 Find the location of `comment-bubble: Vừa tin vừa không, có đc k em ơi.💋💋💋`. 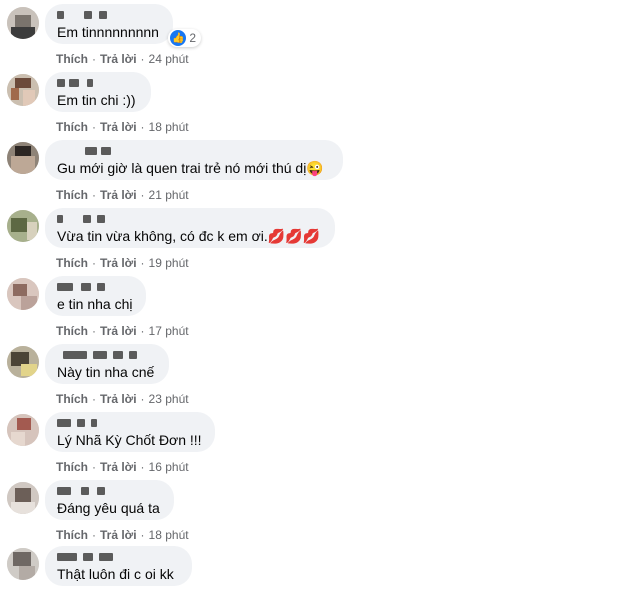

comment-bubble: Vừa tin vừa không, có đc k em ơi.💋💋💋 is located at coordinates (190, 228).